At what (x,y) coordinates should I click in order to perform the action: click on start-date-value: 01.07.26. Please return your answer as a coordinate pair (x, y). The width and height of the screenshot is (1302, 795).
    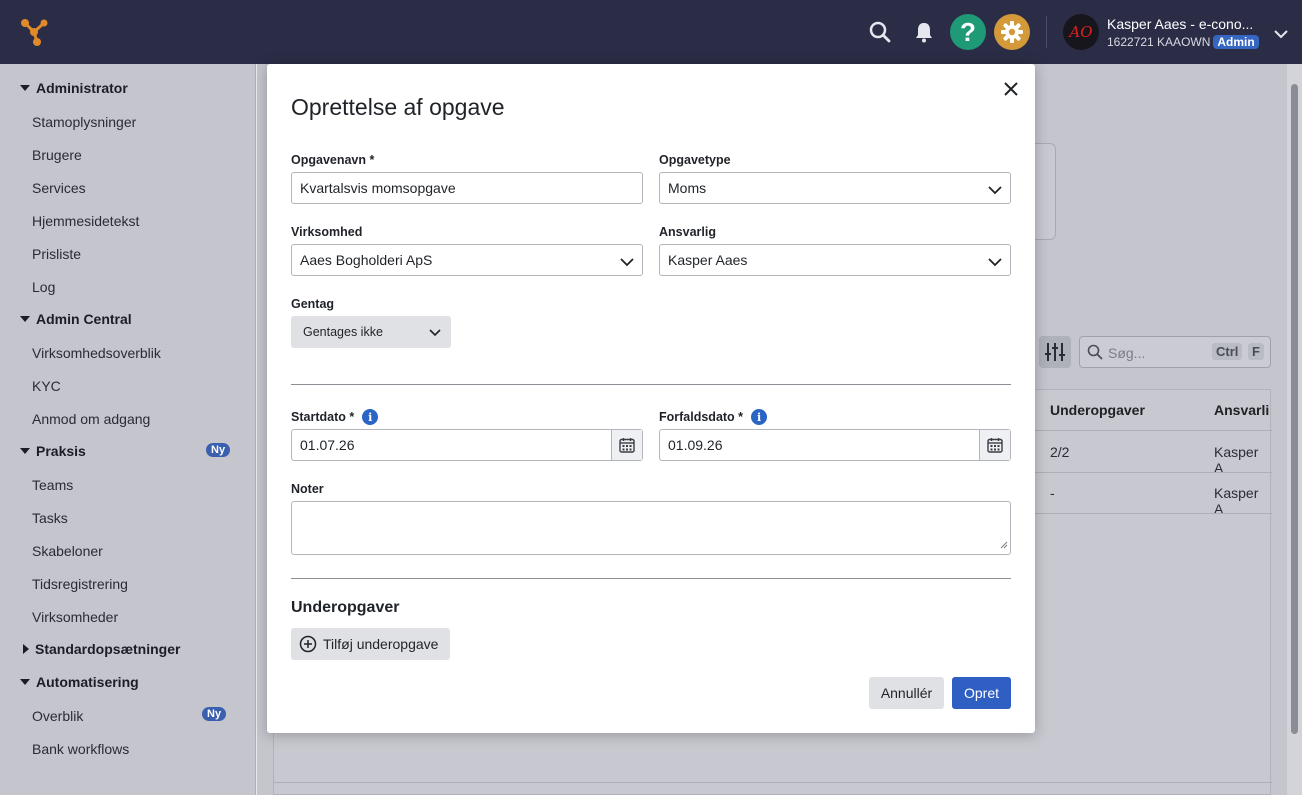
    Looking at the image, I should click on (327, 445).